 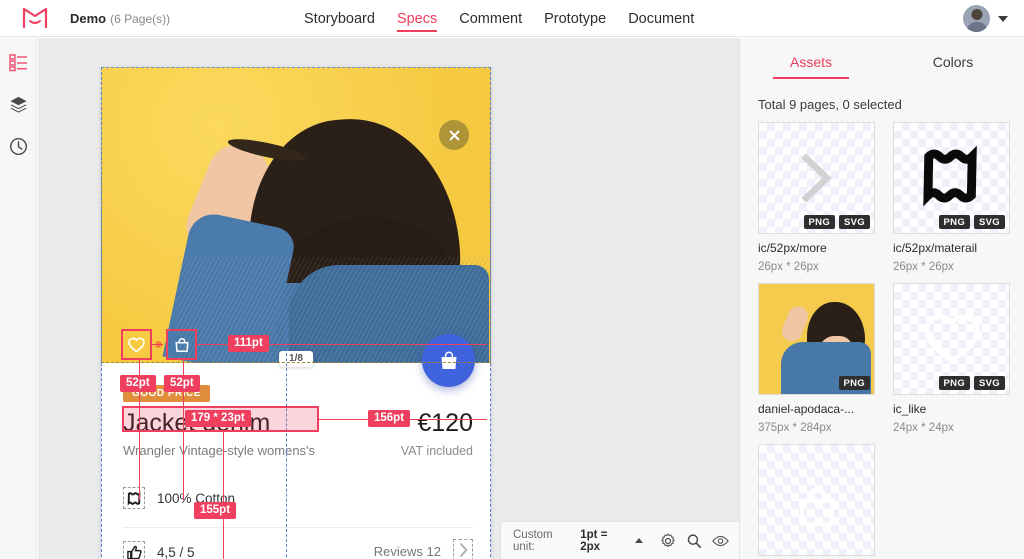 I want to click on asset-thumbnail, so click(x=816, y=500).